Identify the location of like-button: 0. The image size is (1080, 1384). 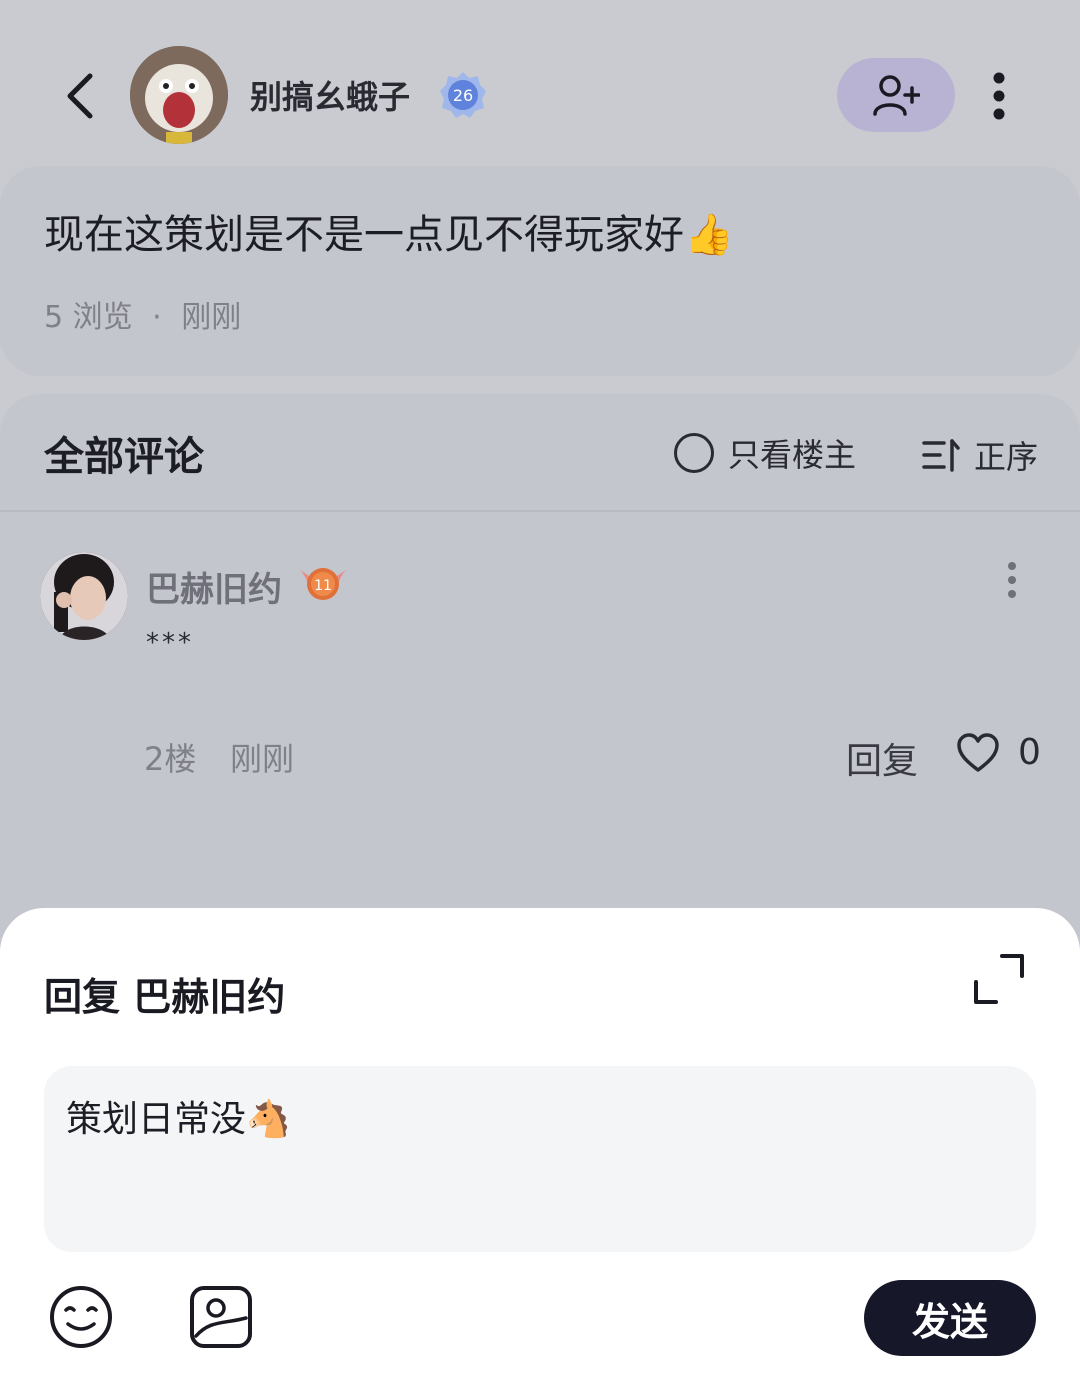
(998, 752).